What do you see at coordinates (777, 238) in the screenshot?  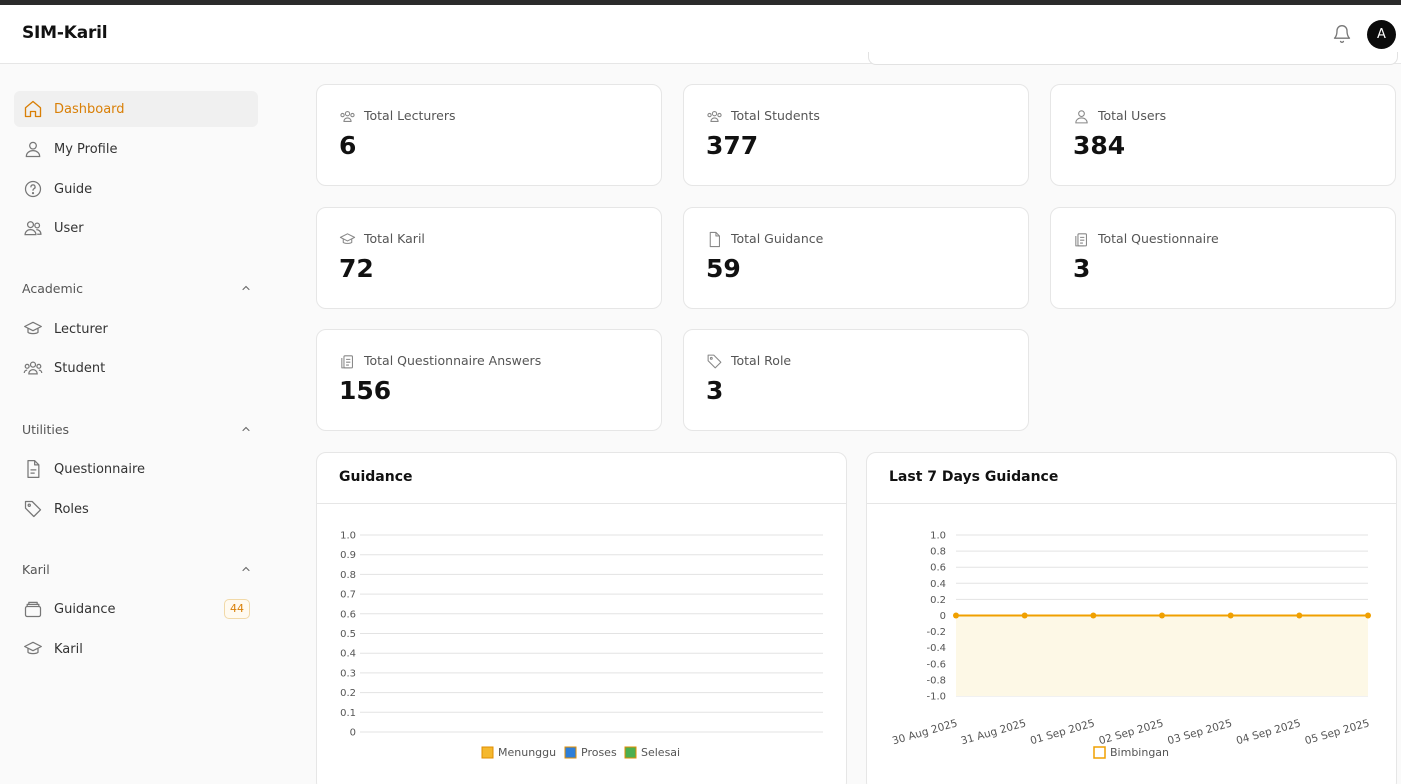 I see `stat-label: Total Guidance` at bounding box center [777, 238].